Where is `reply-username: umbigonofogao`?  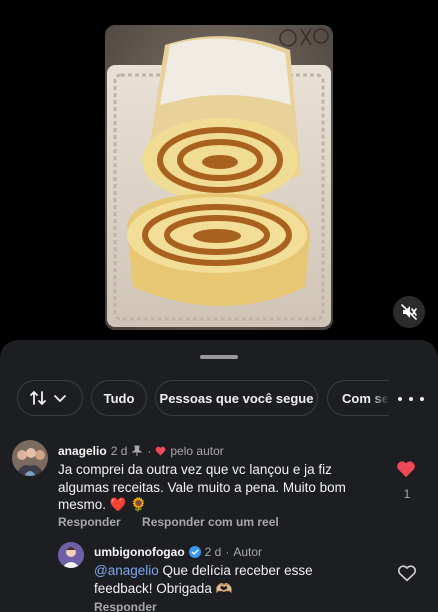 reply-username: umbigonofogao is located at coordinates (139, 552).